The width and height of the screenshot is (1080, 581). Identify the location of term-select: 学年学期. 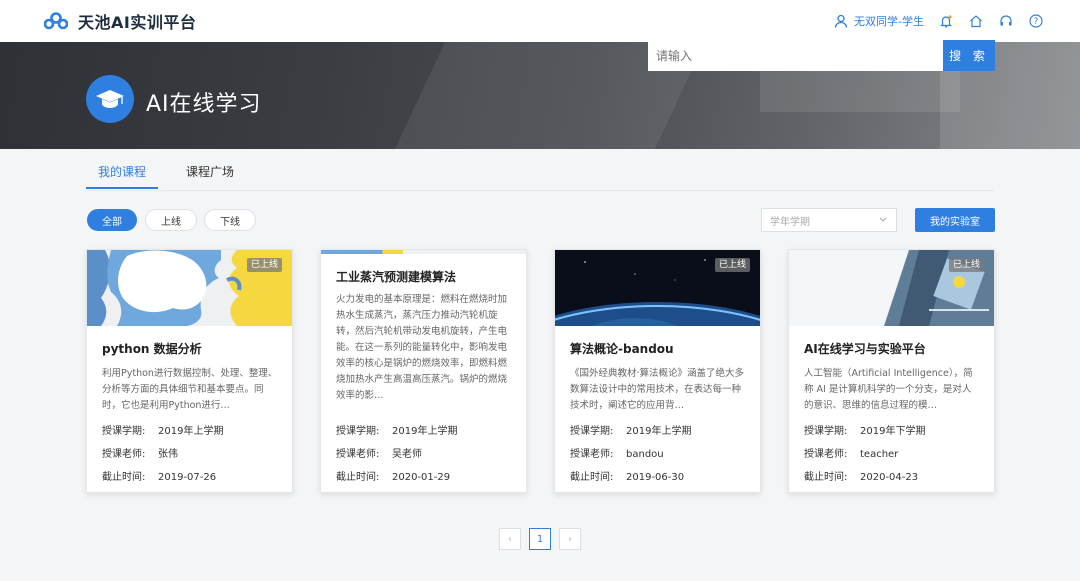
(829, 220).